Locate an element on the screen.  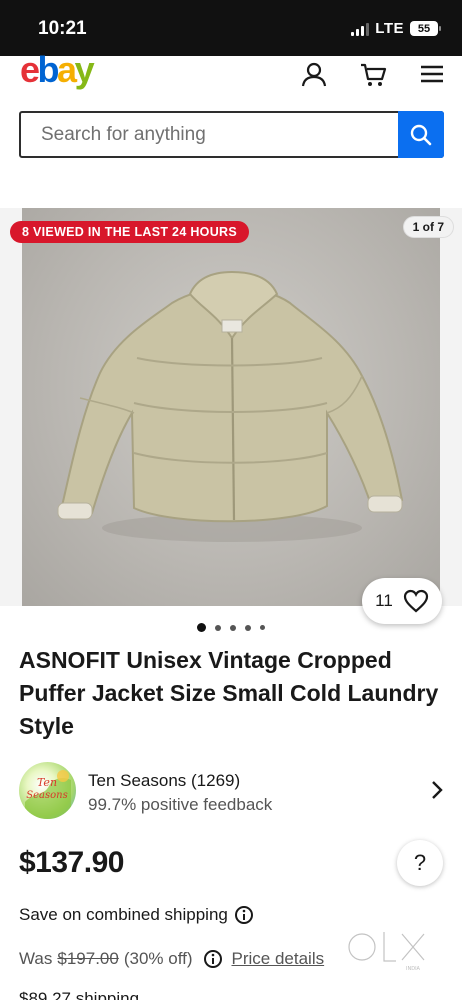
seller-avatar: Ten Seasons is located at coordinates (47, 790).